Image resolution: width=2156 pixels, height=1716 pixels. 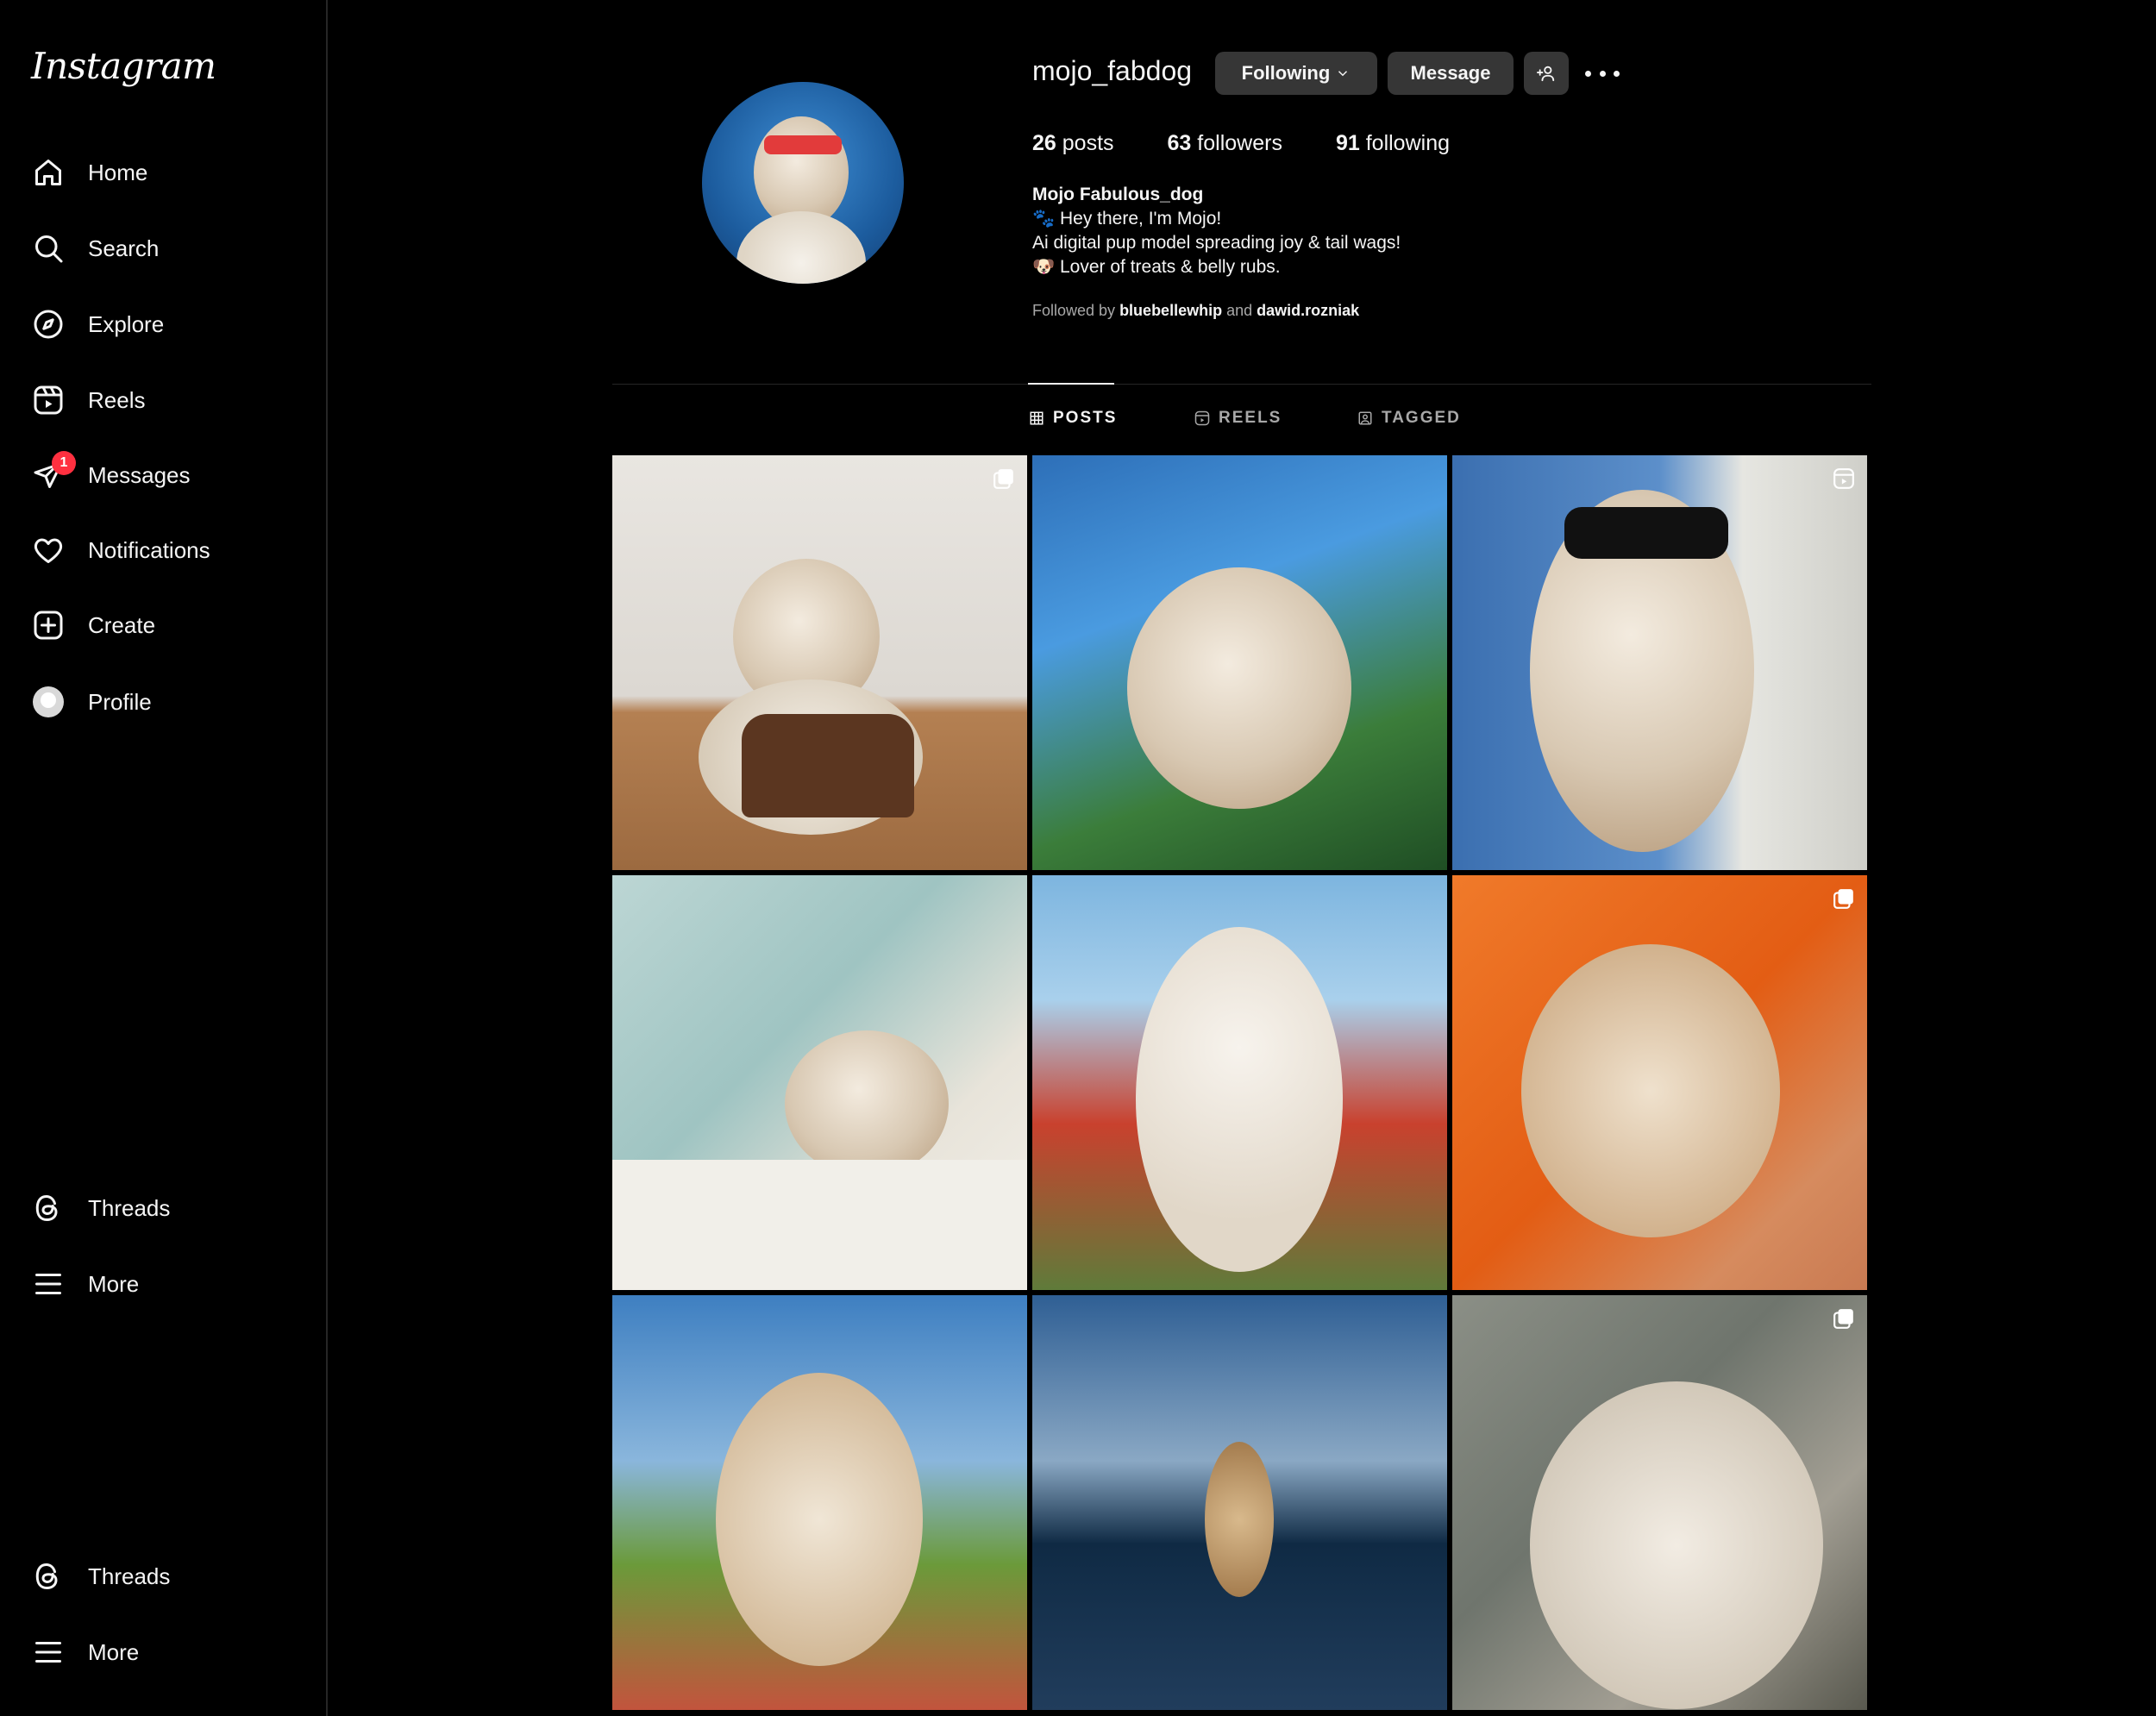 What do you see at coordinates (126, 323) in the screenshot?
I see `sidebar-item-label: Explore` at bounding box center [126, 323].